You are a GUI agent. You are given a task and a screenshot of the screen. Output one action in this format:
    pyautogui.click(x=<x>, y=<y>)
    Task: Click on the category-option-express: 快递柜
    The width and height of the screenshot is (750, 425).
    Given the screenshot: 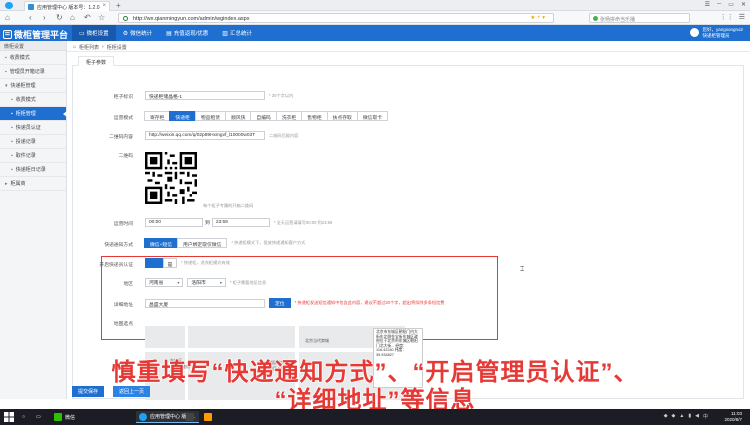 What is the action you would take?
    pyautogui.click(x=182, y=116)
    